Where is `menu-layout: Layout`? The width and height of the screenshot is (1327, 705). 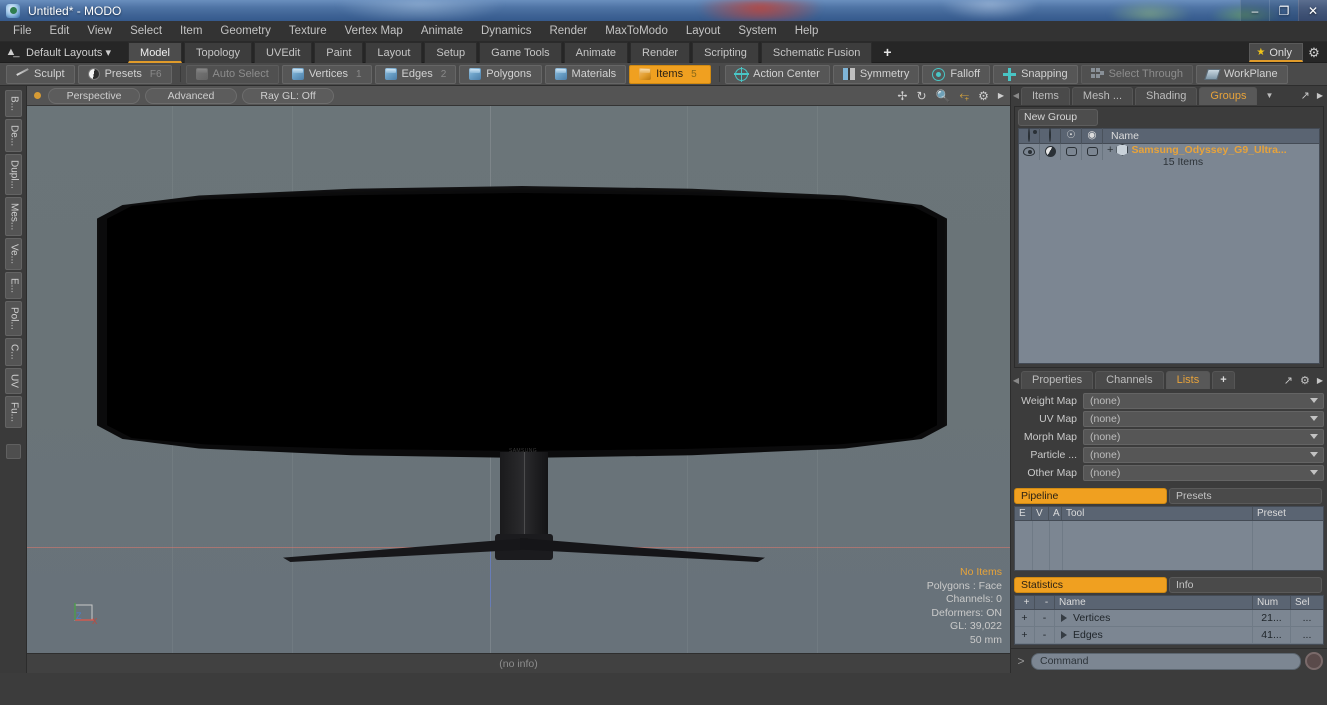 menu-layout: Layout is located at coordinates (703, 31).